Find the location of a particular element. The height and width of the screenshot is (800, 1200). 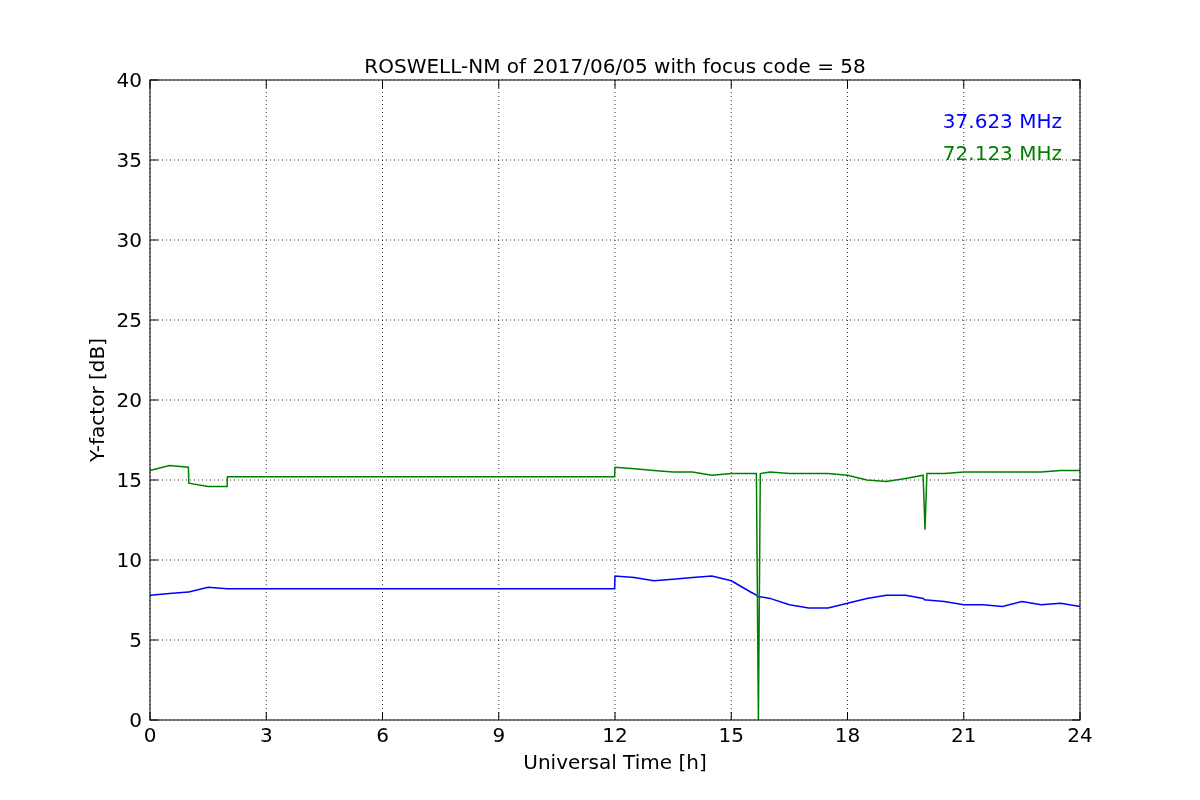

x-tick-label: 3 is located at coordinates (266, 735).